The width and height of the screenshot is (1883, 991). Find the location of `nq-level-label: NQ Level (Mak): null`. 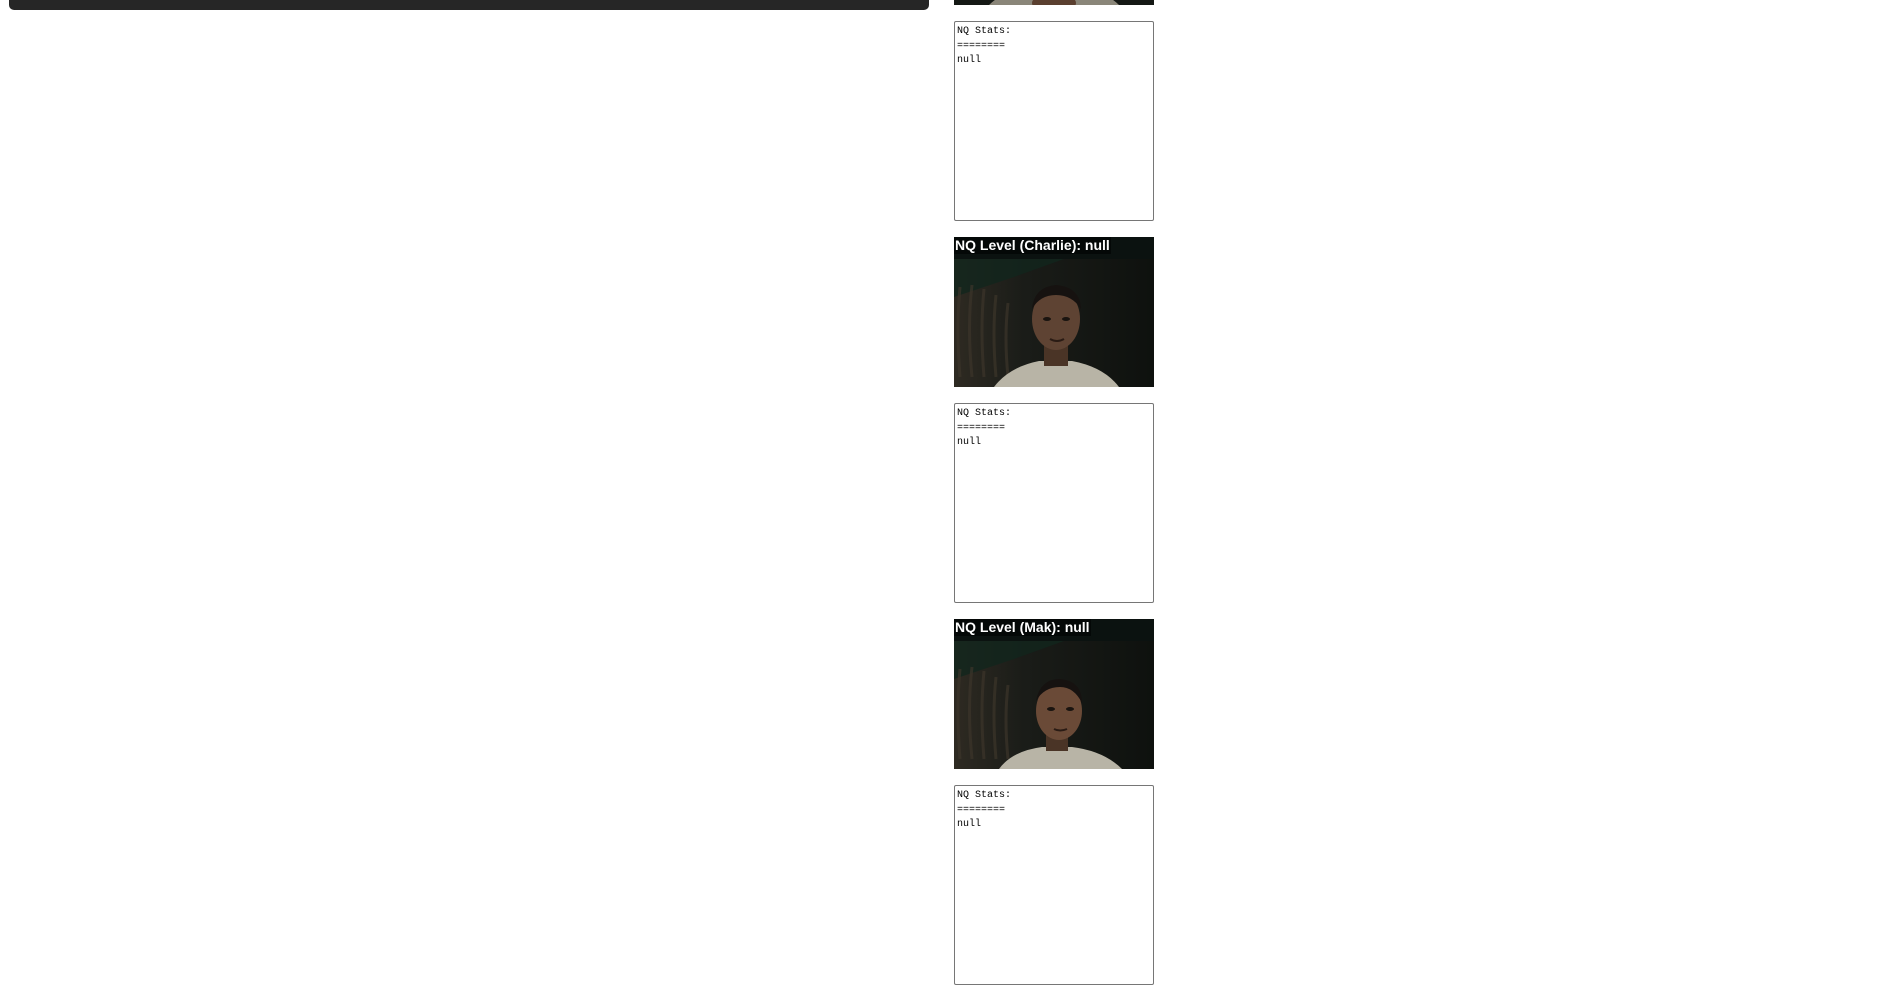

nq-level-label: NQ Level (Mak): null is located at coordinates (1022, 627).